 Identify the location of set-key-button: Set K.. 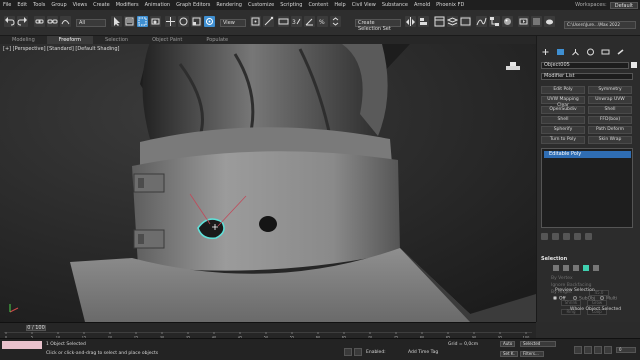
(509, 354).